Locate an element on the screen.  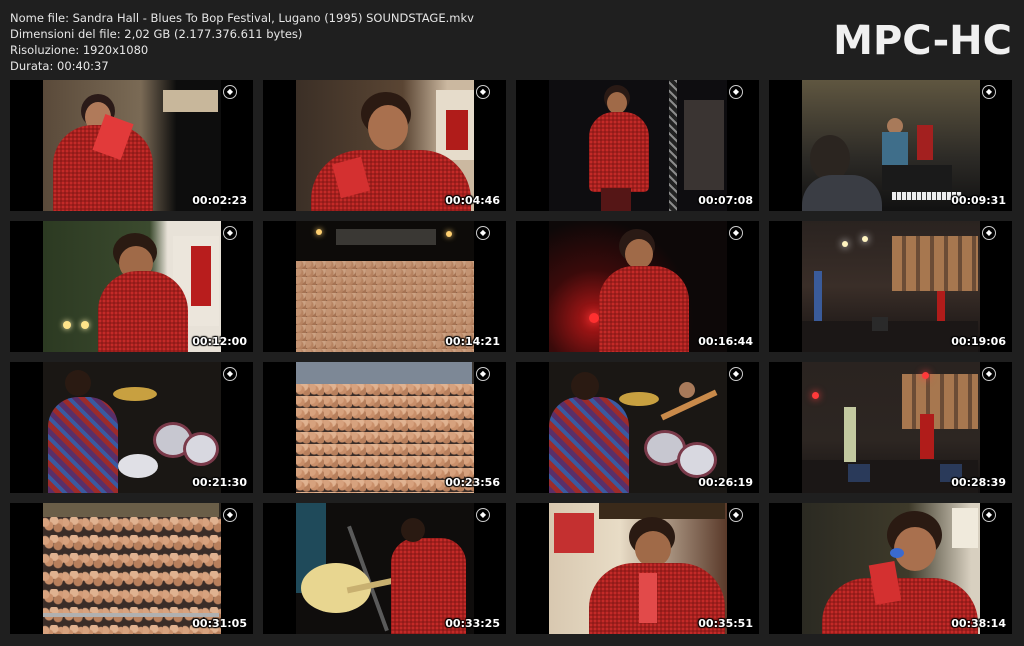
thumbnail-11: ◆ 00:26:19 is located at coordinates (637, 427).